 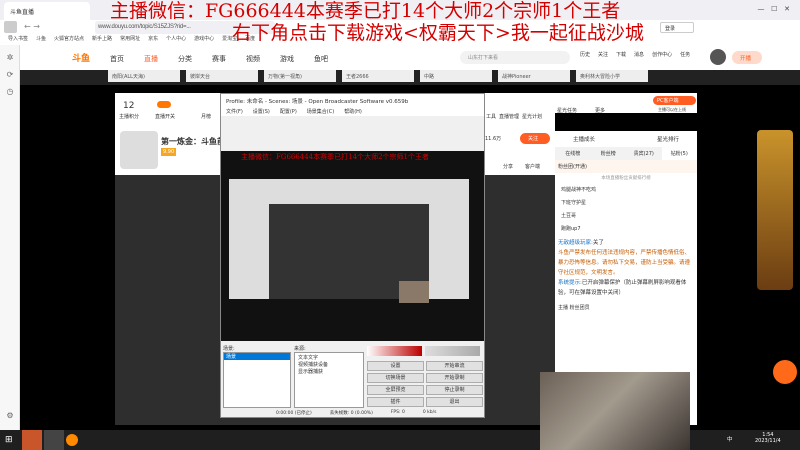 What do you see at coordinates (219, 59) in the screenshot?
I see `nav-item: 赛事` at bounding box center [219, 59].